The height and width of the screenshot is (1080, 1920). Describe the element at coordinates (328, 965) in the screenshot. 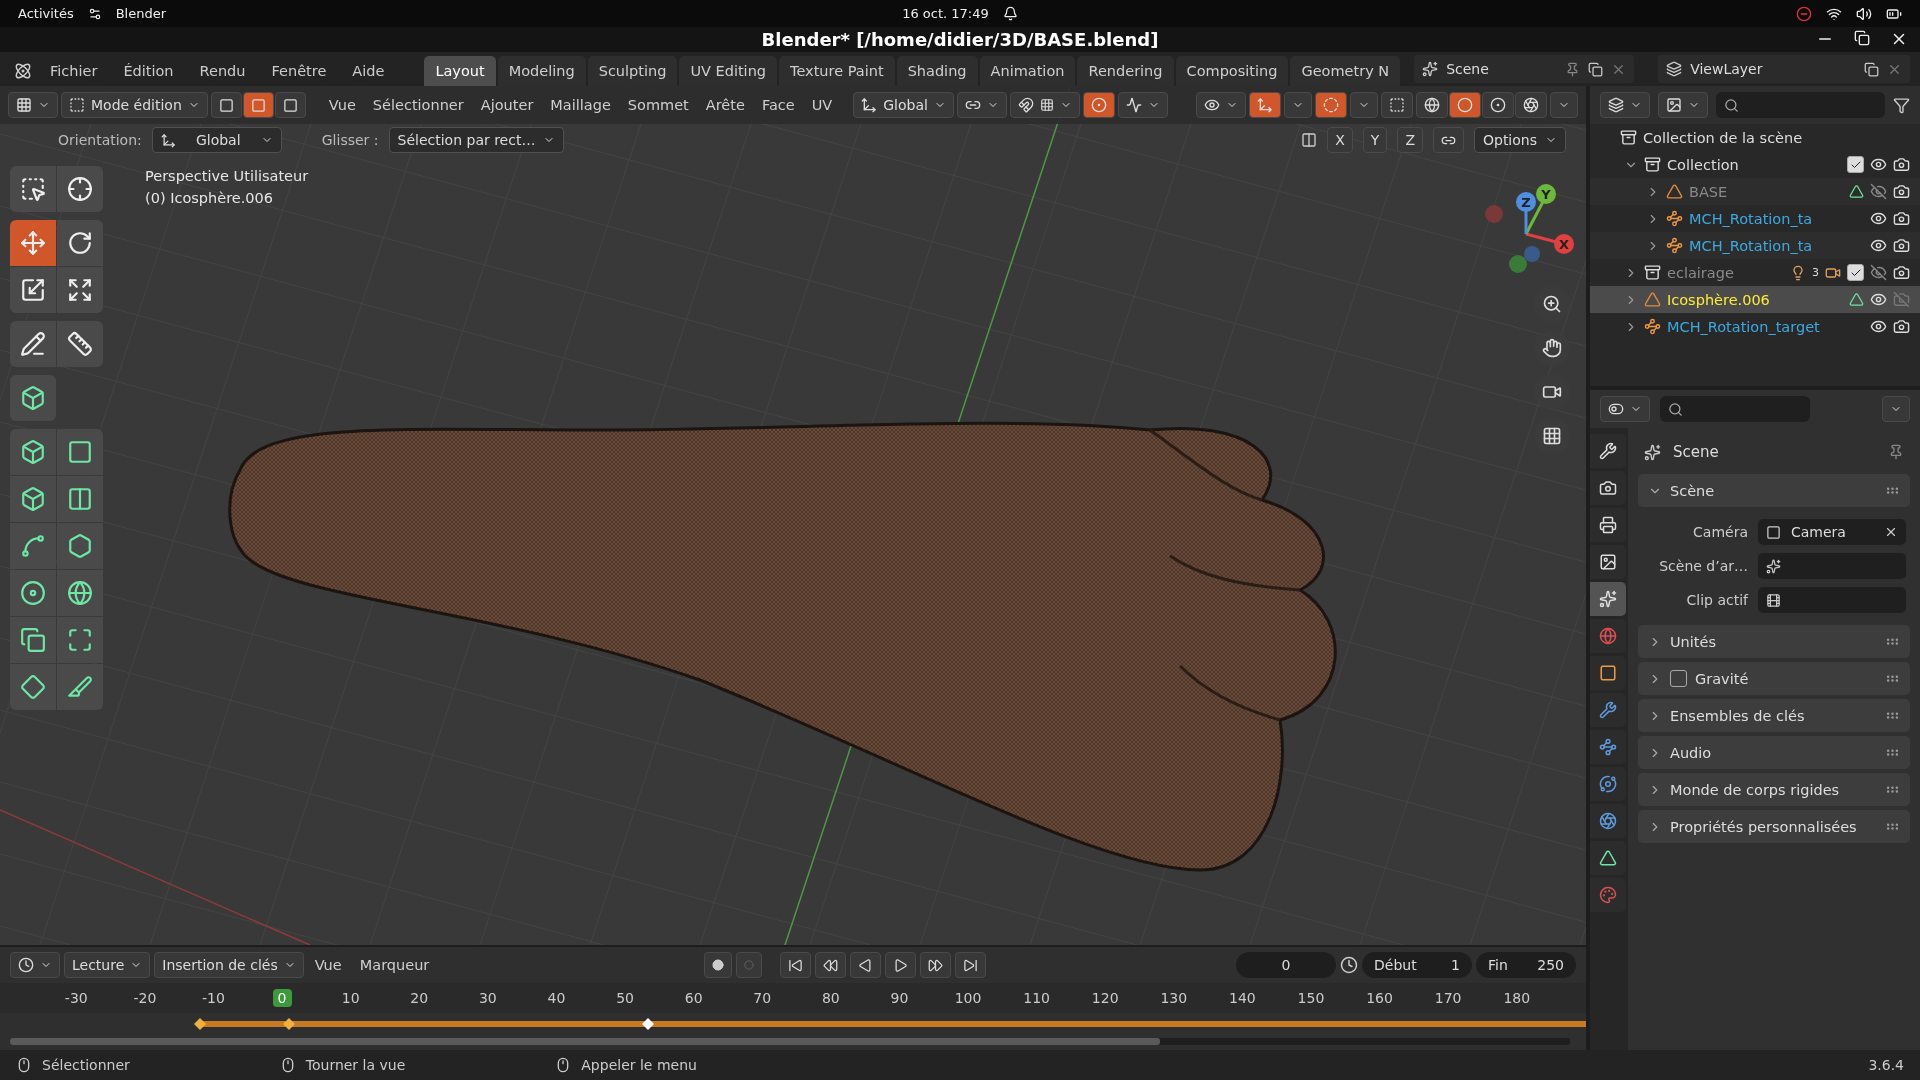

I see `timeline-menu-item: Vue` at that location.